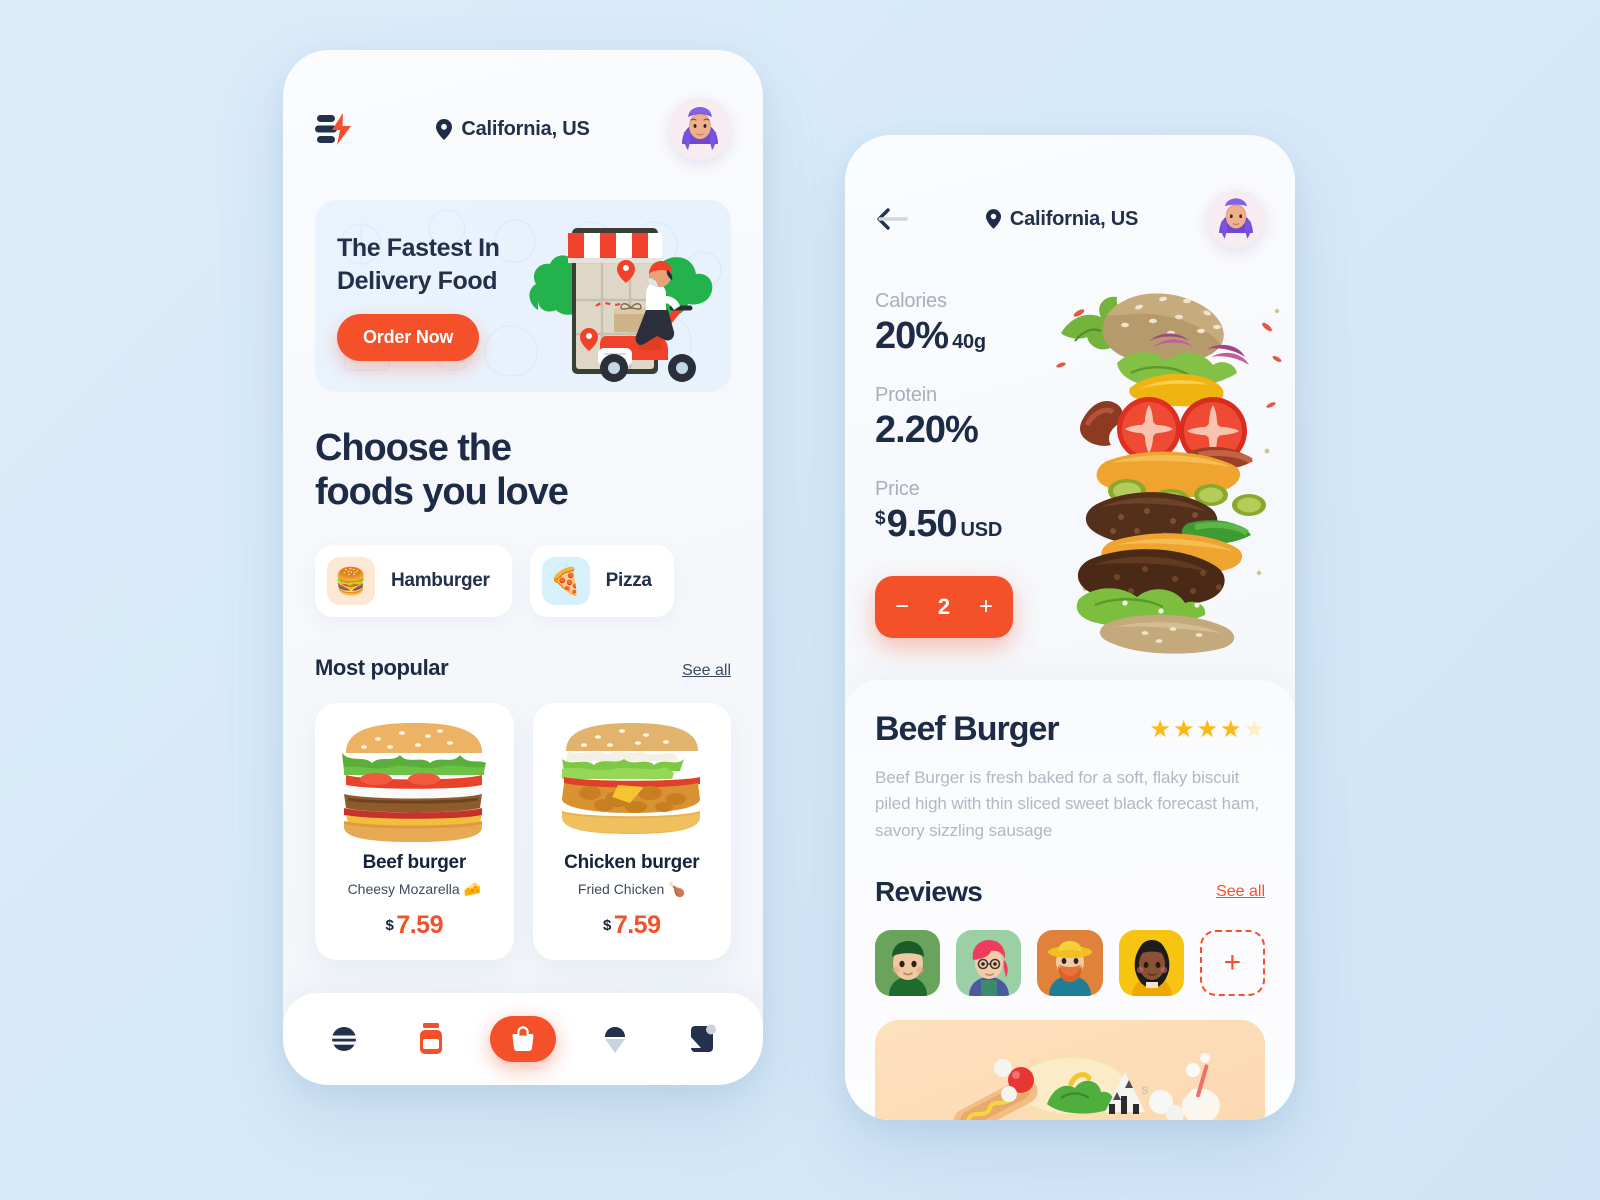 The image size is (1600, 1200). Describe the element at coordinates (407, 296) in the screenshot. I see `banner-text-block: The Fastest In Delivery Food Order Now` at that location.